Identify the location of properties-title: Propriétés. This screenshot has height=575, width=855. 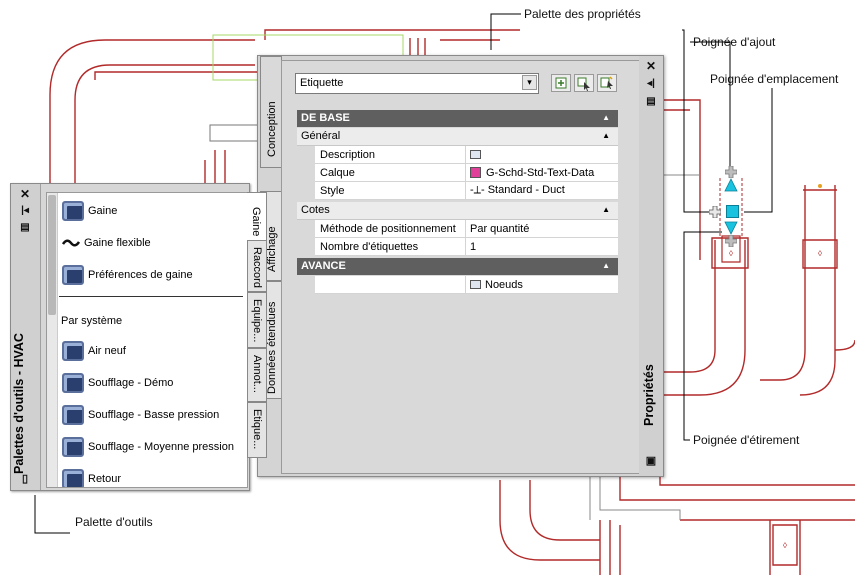
(649, 395).